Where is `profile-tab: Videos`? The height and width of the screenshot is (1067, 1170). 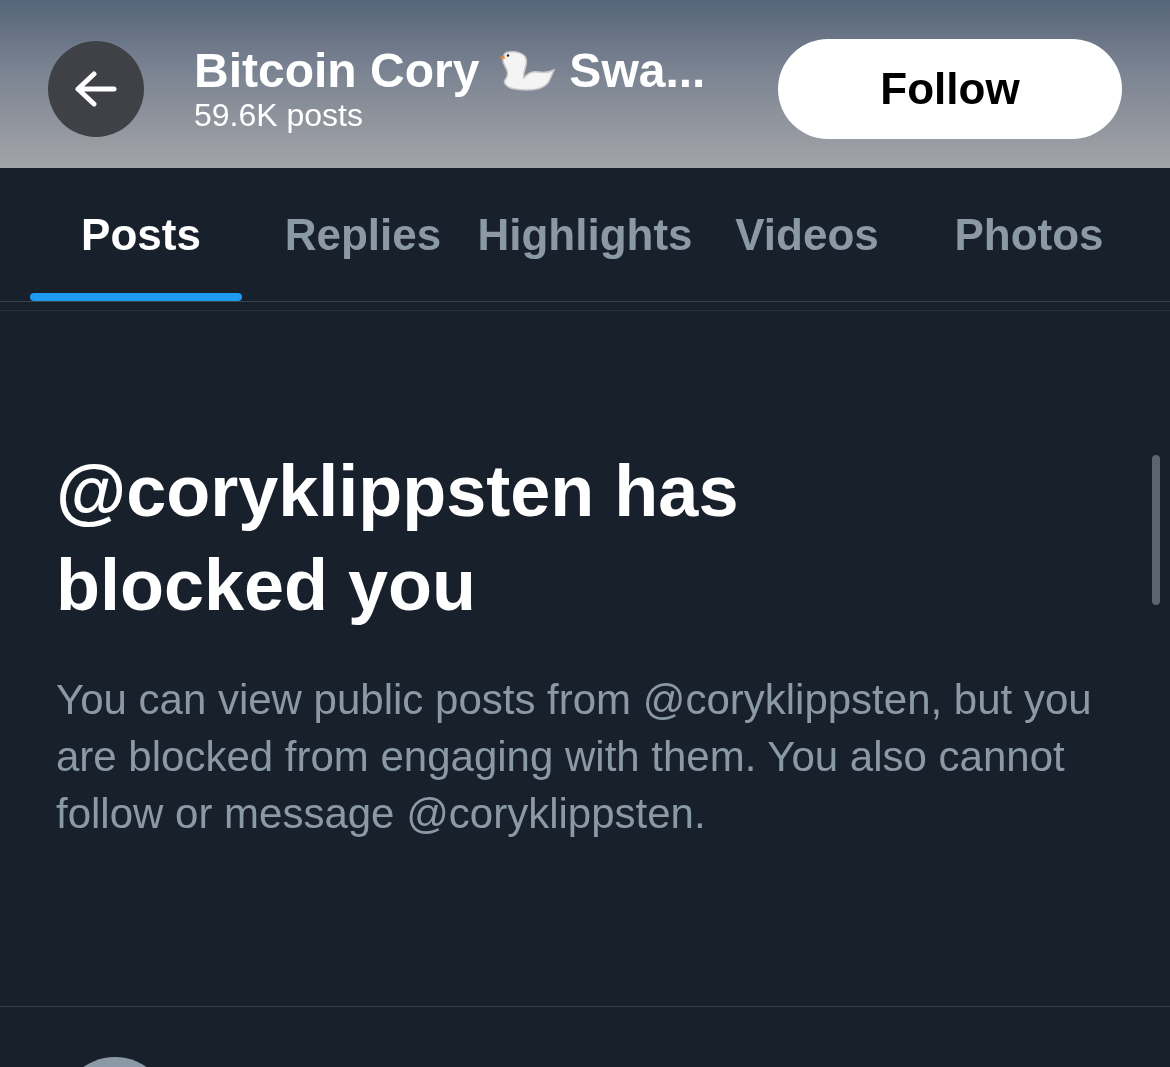 profile-tab: Videos is located at coordinates (807, 234).